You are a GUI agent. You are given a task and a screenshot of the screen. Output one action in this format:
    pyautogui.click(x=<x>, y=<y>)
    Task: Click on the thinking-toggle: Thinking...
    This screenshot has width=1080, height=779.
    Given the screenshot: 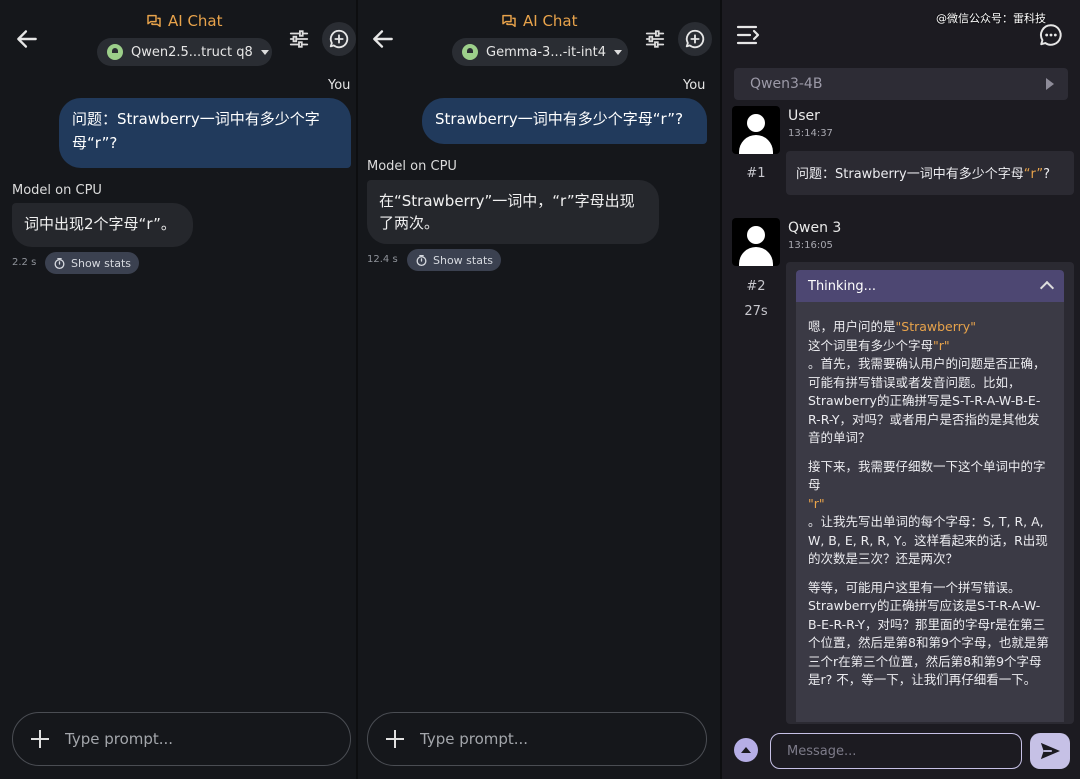 What is the action you would take?
    pyautogui.click(x=930, y=286)
    